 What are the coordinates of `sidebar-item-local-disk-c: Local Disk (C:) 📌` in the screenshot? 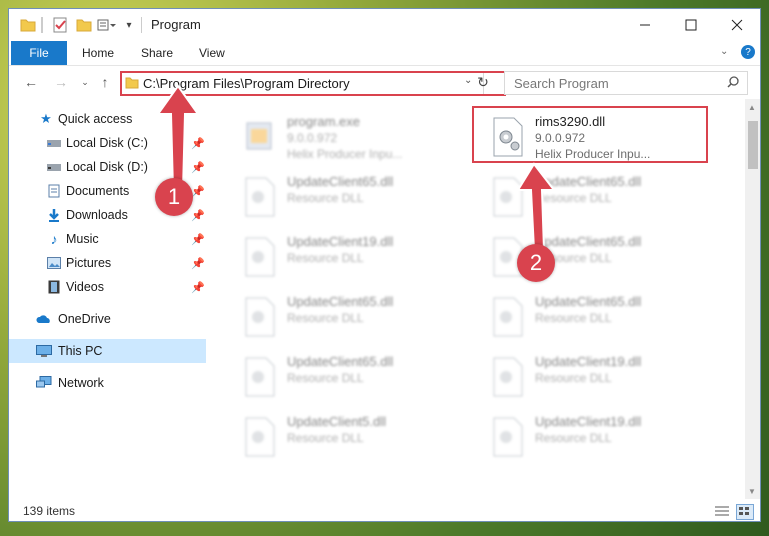 It's located at (107, 143).